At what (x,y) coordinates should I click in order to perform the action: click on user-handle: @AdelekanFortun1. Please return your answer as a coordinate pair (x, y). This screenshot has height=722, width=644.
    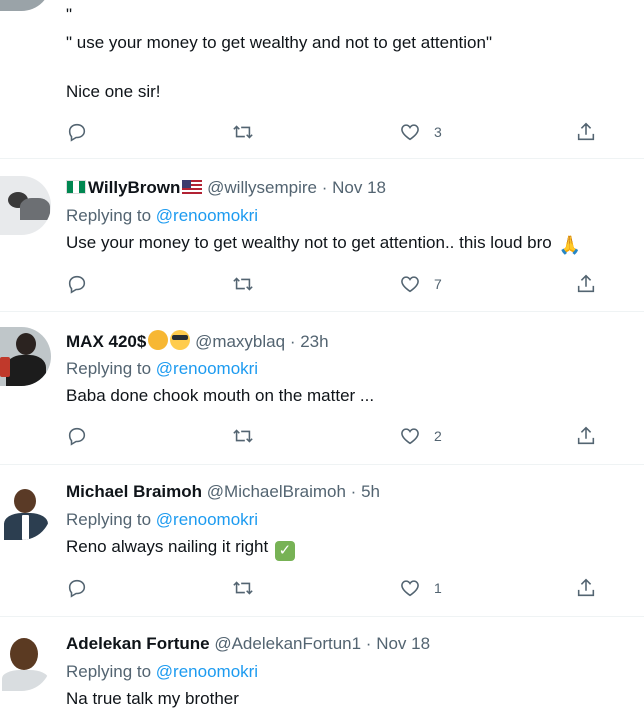
    Looking at the image, I should click on (287, 643).